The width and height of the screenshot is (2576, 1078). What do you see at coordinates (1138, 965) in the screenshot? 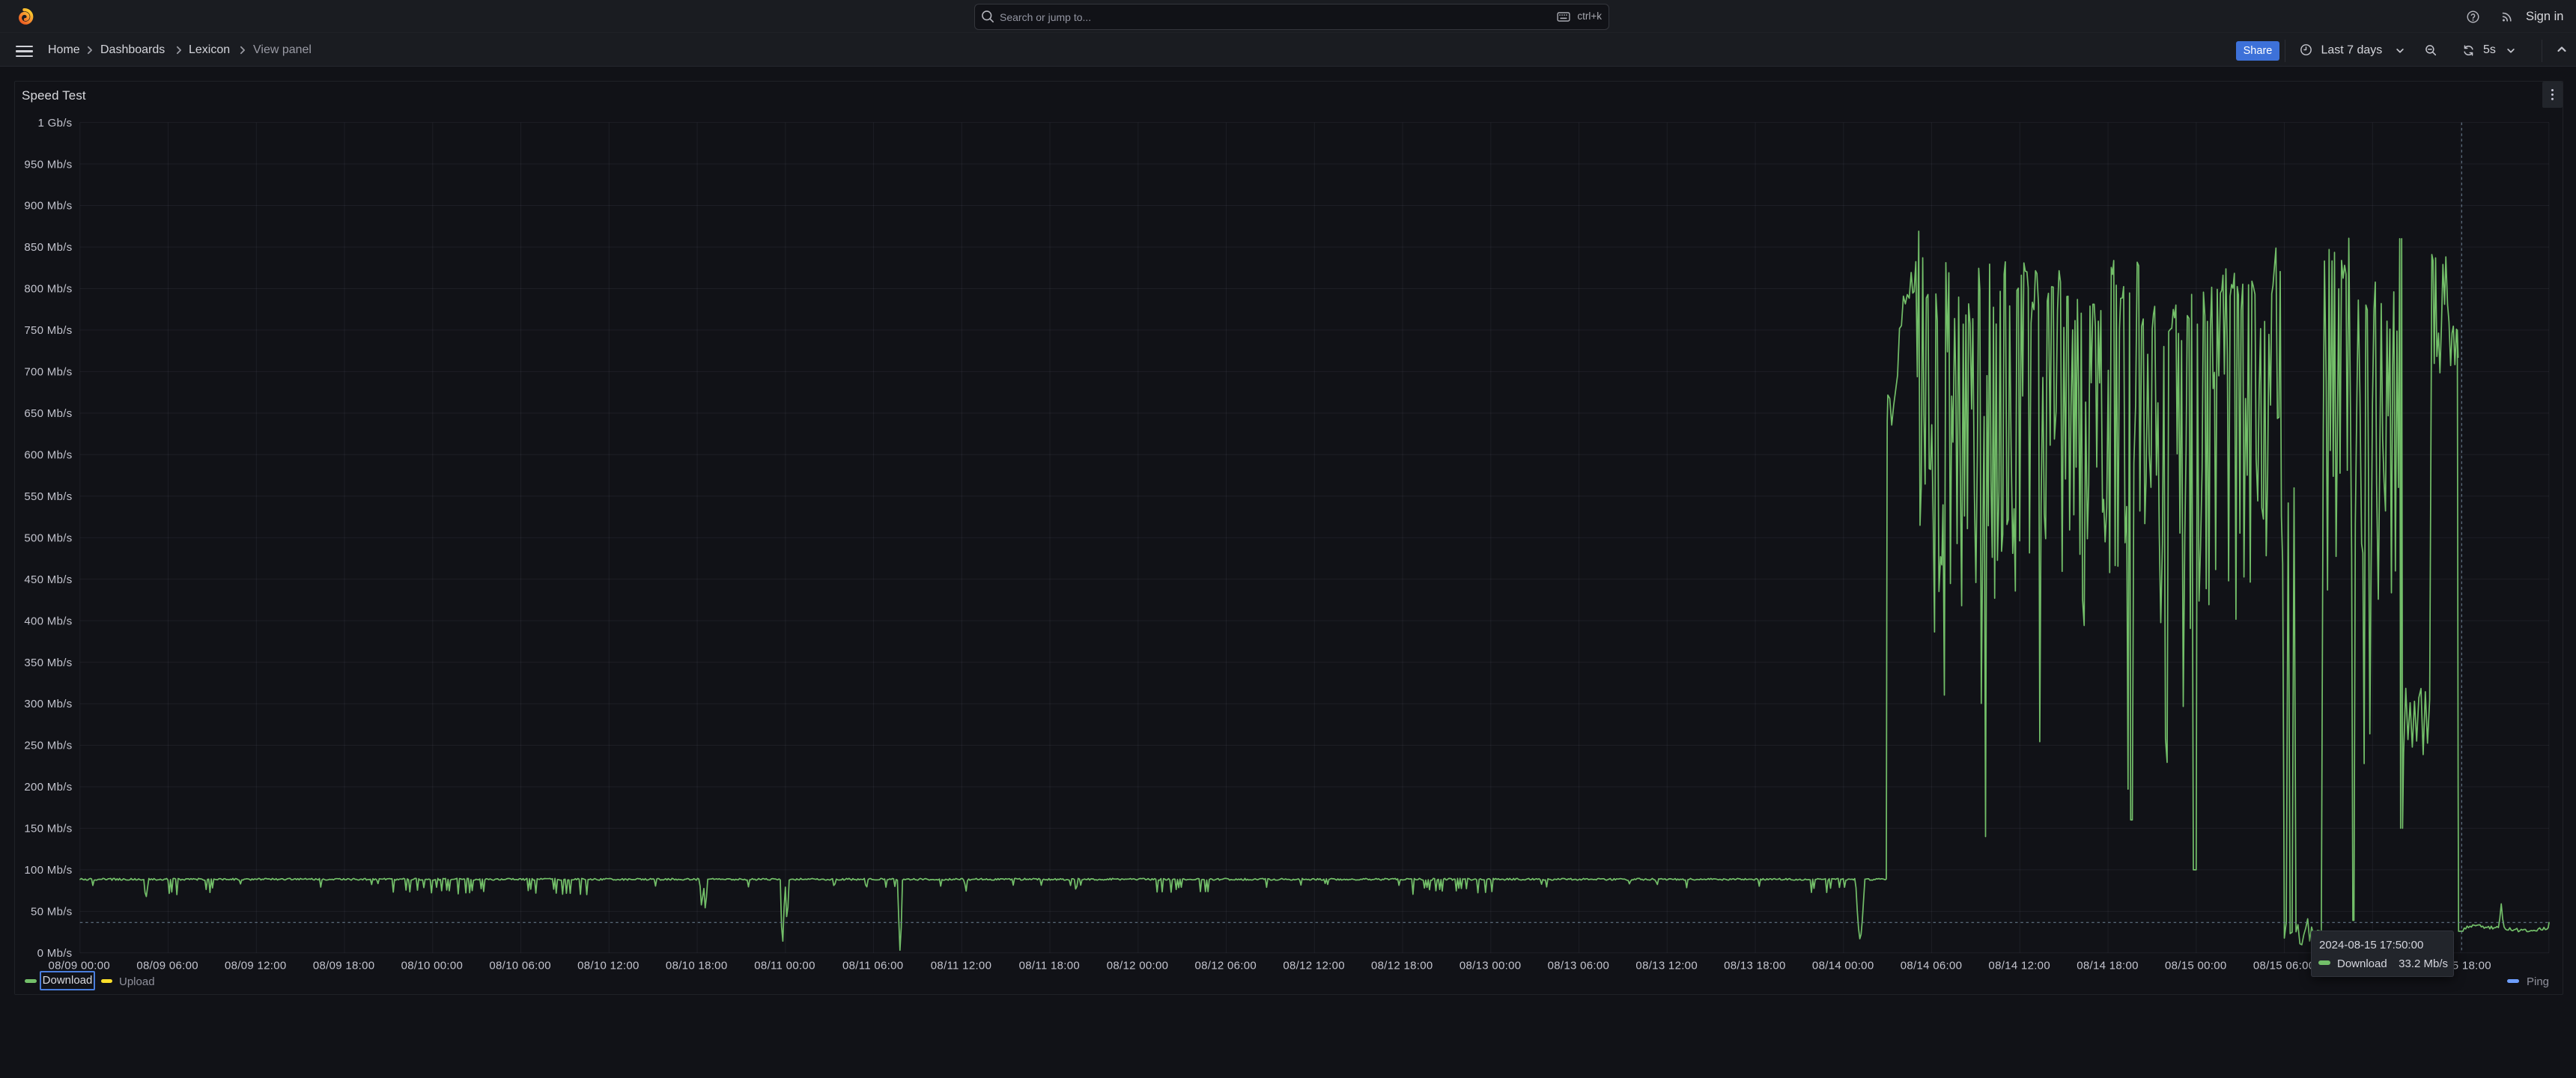
I see `svg-text: 08/12 00:00` at bounding box center [1138, 965].